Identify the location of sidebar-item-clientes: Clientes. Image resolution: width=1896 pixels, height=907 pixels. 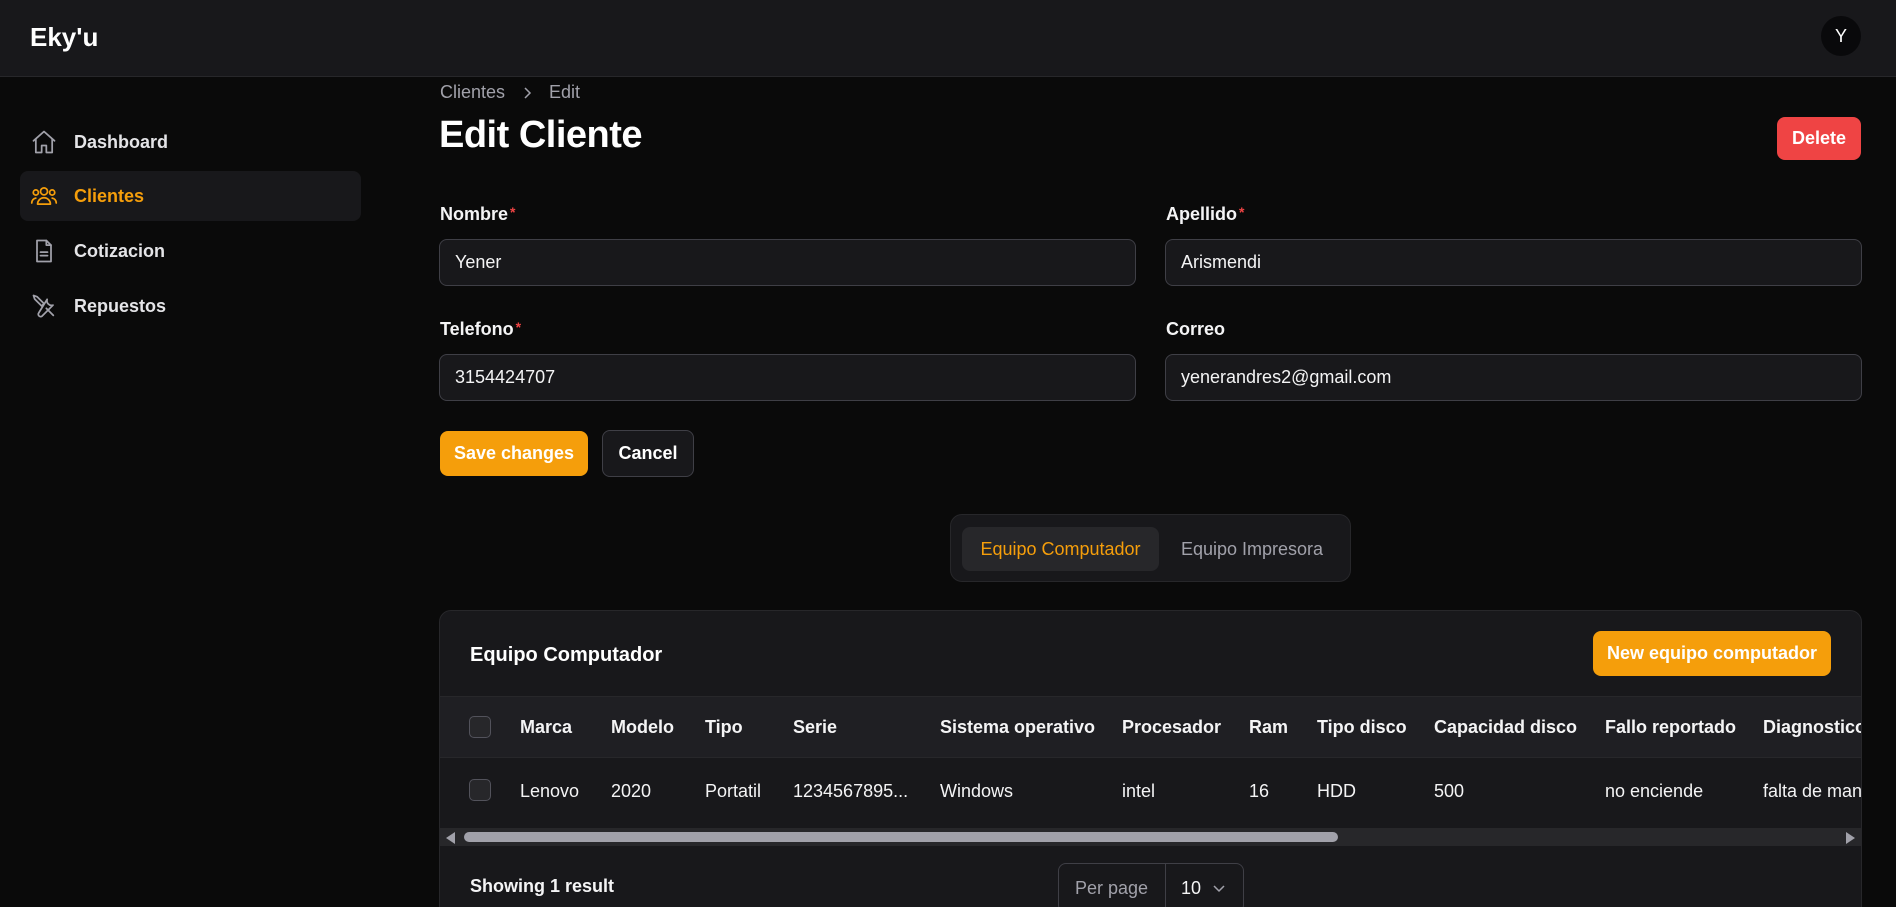
(190, 196).